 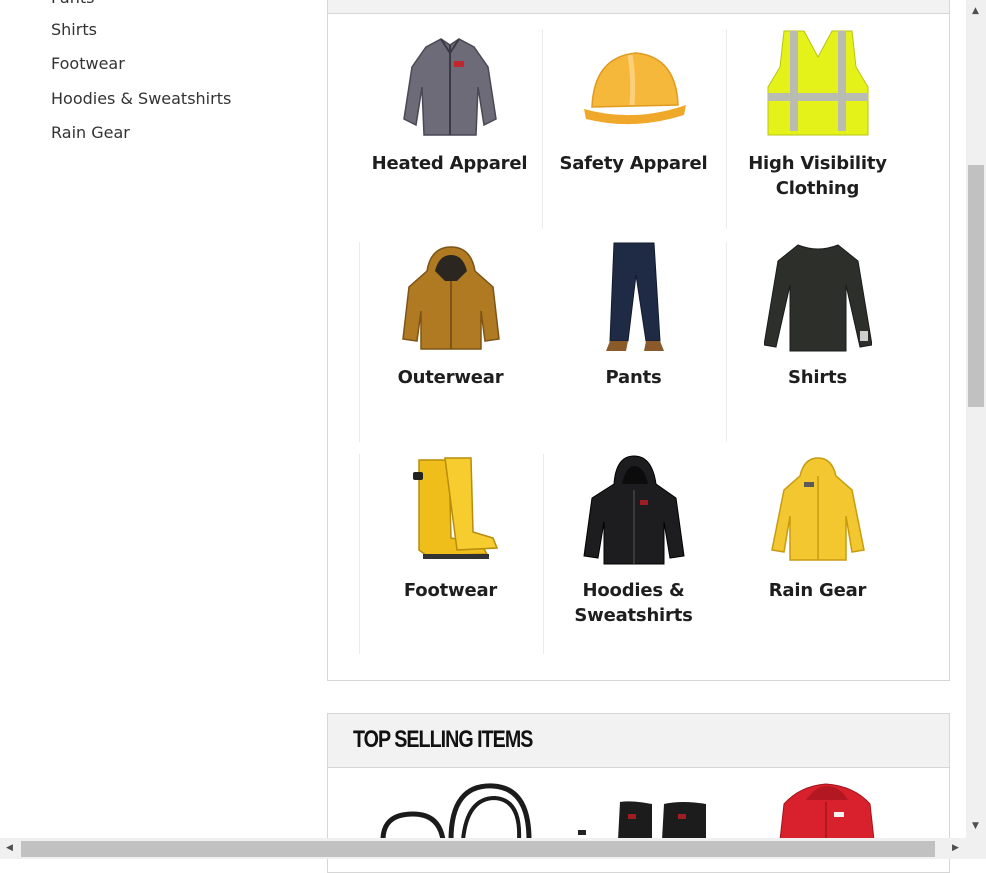 What do you see at coordinates (817, 377) in the screenshot?
I see `category-label: Shirts` at bounding box center [817, 377].